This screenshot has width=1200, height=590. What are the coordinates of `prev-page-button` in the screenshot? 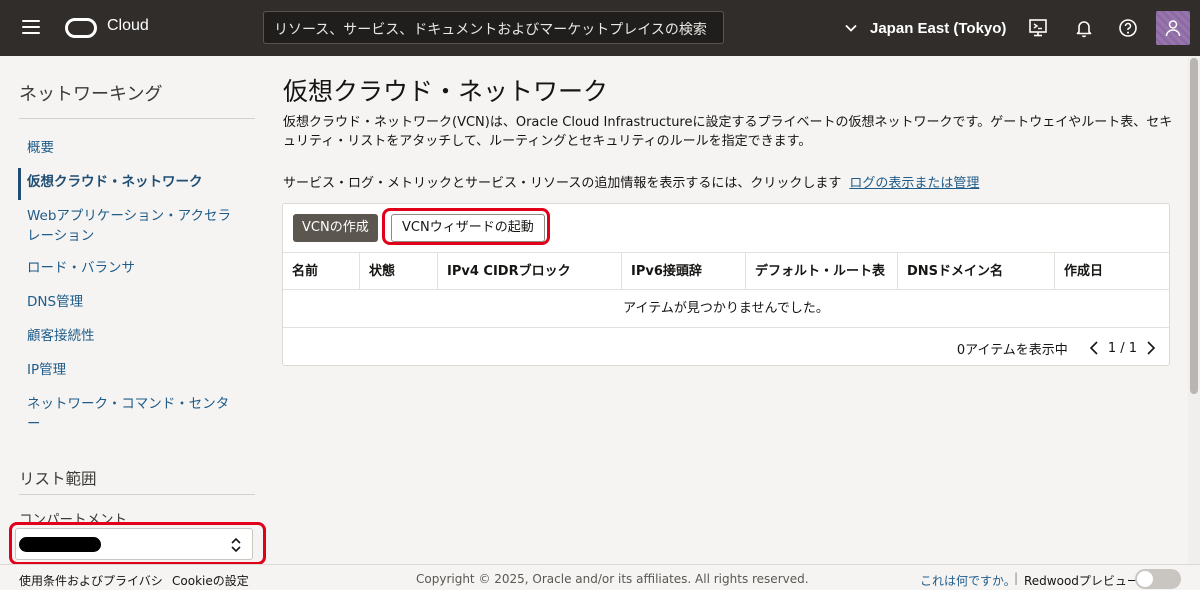 It's located at (1094, 348).